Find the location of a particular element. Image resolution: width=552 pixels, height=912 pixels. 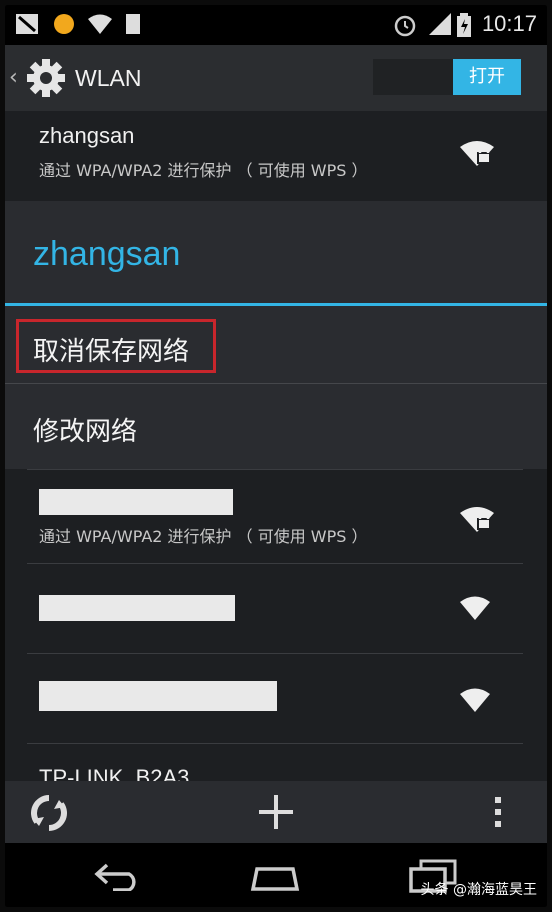

page-title: WLAN is located at coordinates (108, 78).